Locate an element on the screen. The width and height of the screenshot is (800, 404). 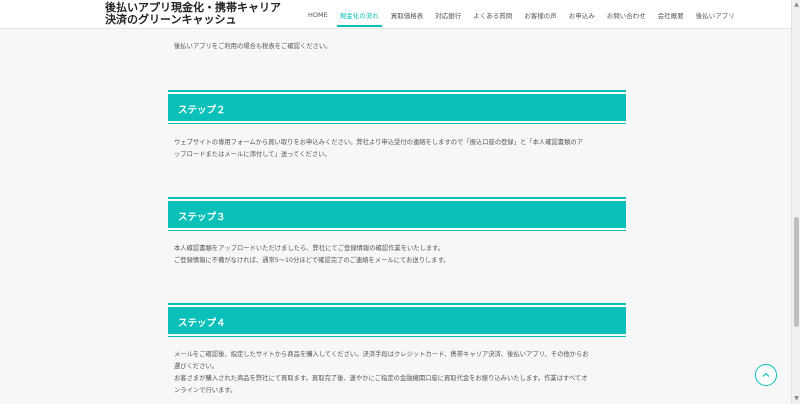
step-4-title: ステップ４ is located at coordinates (202, 323).